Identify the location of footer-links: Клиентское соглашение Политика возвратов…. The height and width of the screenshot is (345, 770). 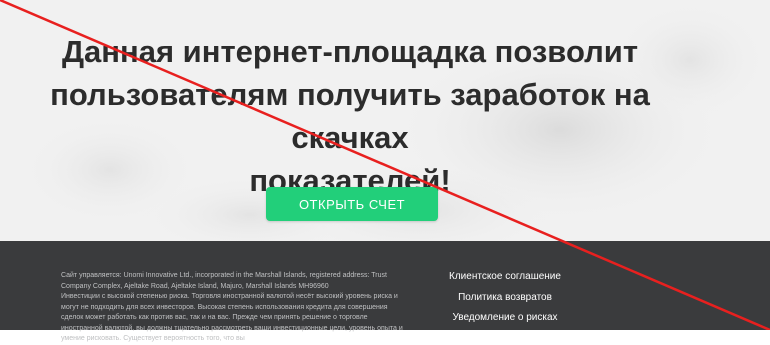
(505, 302).